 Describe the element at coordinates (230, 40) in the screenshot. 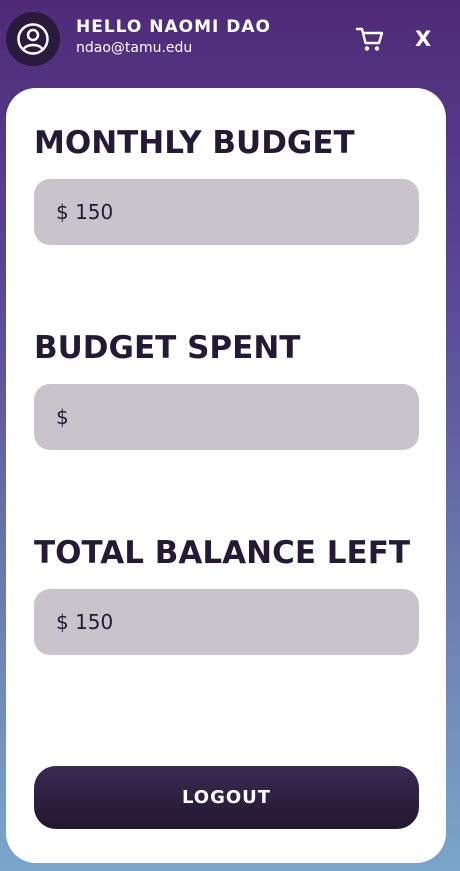

I see `header: HELLO NAOMI DAO ndao@tamu.edu X` at that location.